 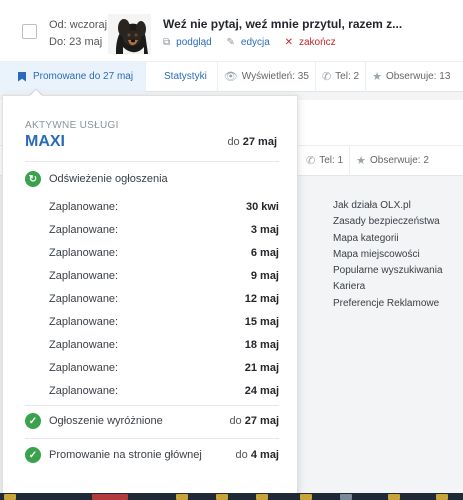 What do you see at coordinates (388, 287) in the screenshot?
I see `footer-link: Kariera` at bounding box center [388, 287].